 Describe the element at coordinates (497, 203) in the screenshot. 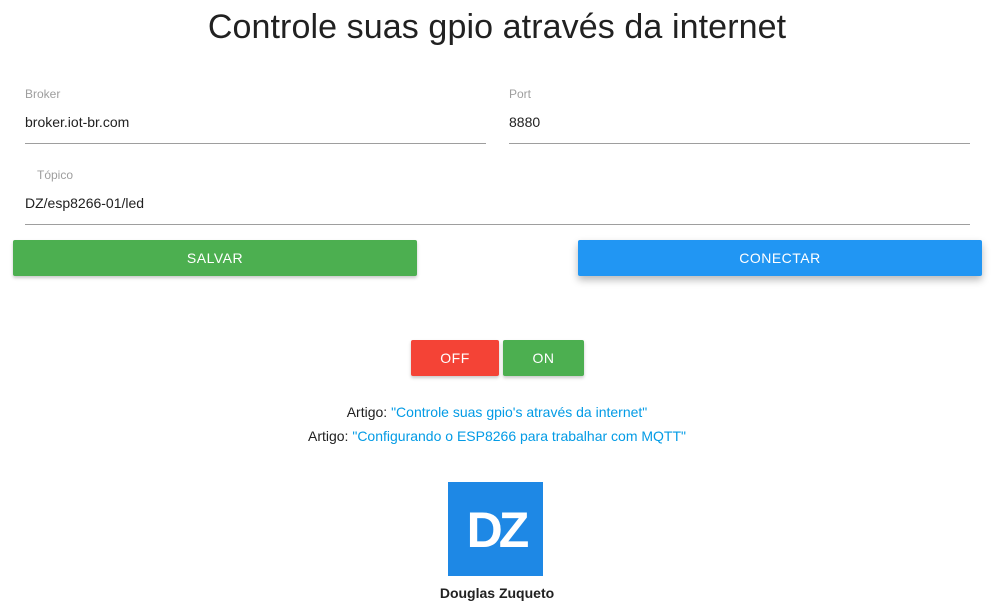

I see `topic-input` at that location.